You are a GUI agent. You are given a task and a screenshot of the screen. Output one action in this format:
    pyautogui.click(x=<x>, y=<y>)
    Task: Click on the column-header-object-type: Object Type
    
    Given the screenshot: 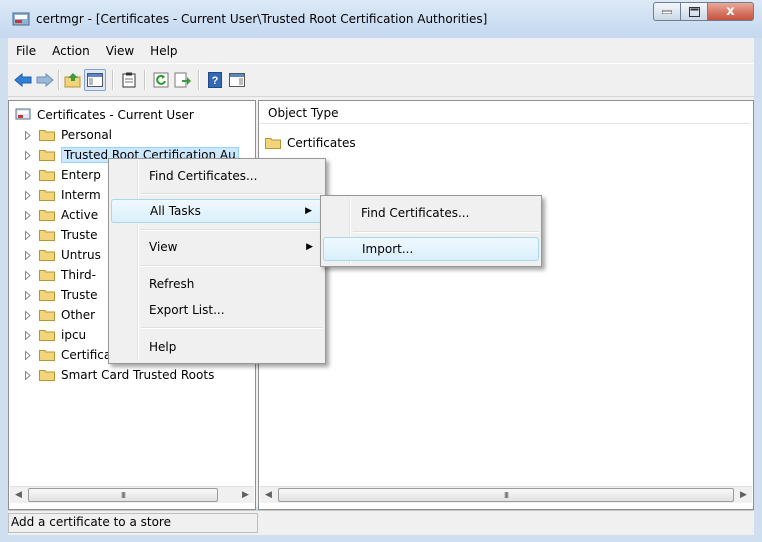 What is the action you would take?
    pyautogui.click(x=505, y=113)
    